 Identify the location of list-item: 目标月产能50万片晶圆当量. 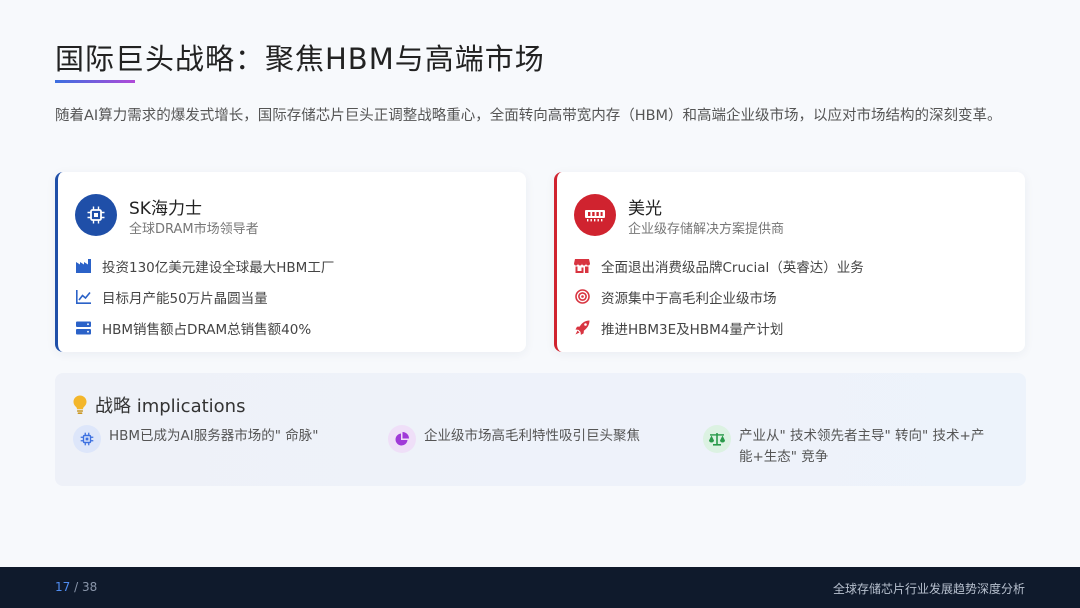
(295, 296).